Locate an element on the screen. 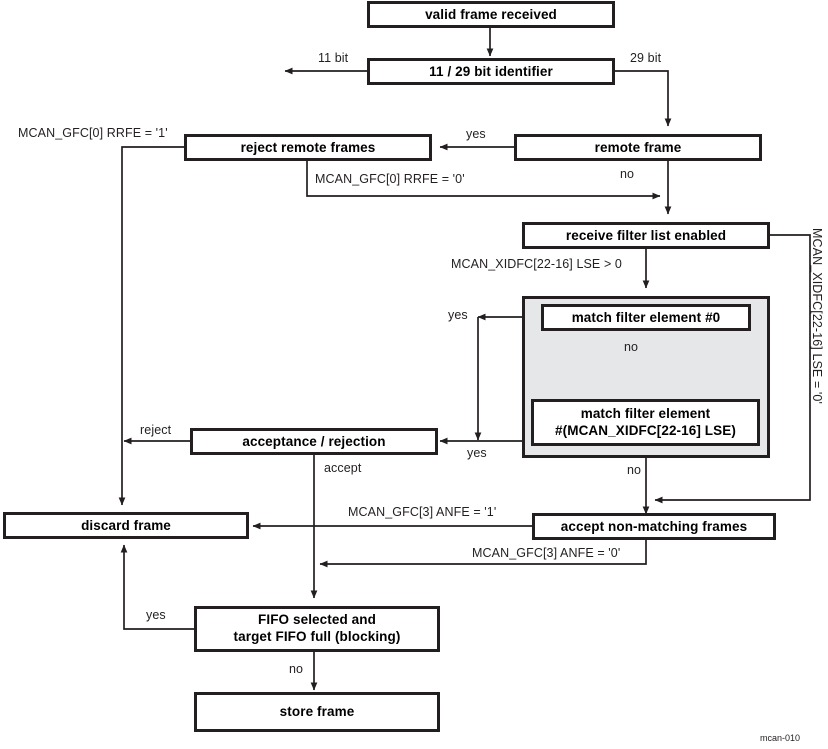 The image size is (828, 749). label-anfe-one: MCAN_GFC[3] ANFE = '1' is located at coordinates (422, 512).